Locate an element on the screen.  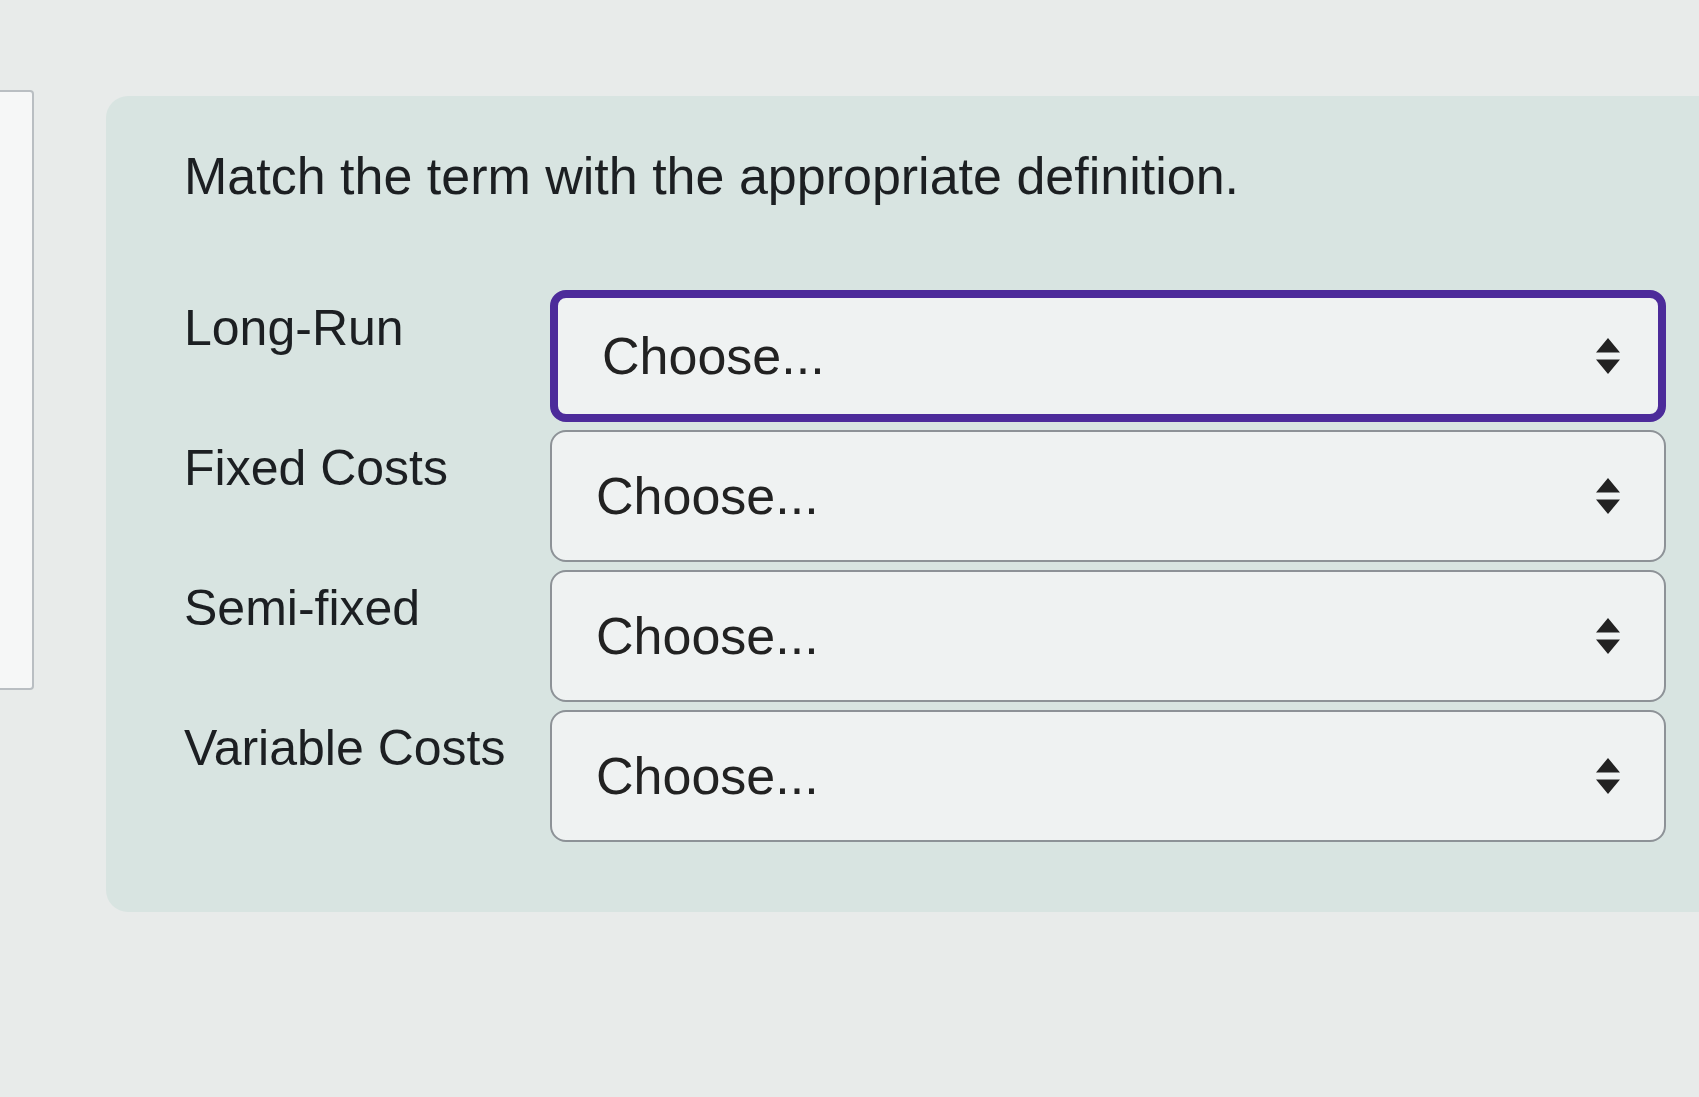
term-label: Long-Run is located at coordinates (294, 328).